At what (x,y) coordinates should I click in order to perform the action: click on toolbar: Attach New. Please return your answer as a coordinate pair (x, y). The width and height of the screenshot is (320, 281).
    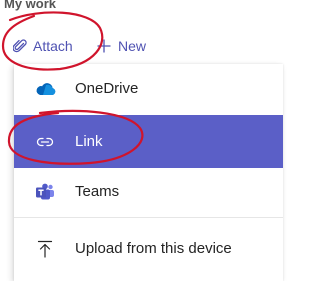
    Looking at the image, I should click on (141, 46).